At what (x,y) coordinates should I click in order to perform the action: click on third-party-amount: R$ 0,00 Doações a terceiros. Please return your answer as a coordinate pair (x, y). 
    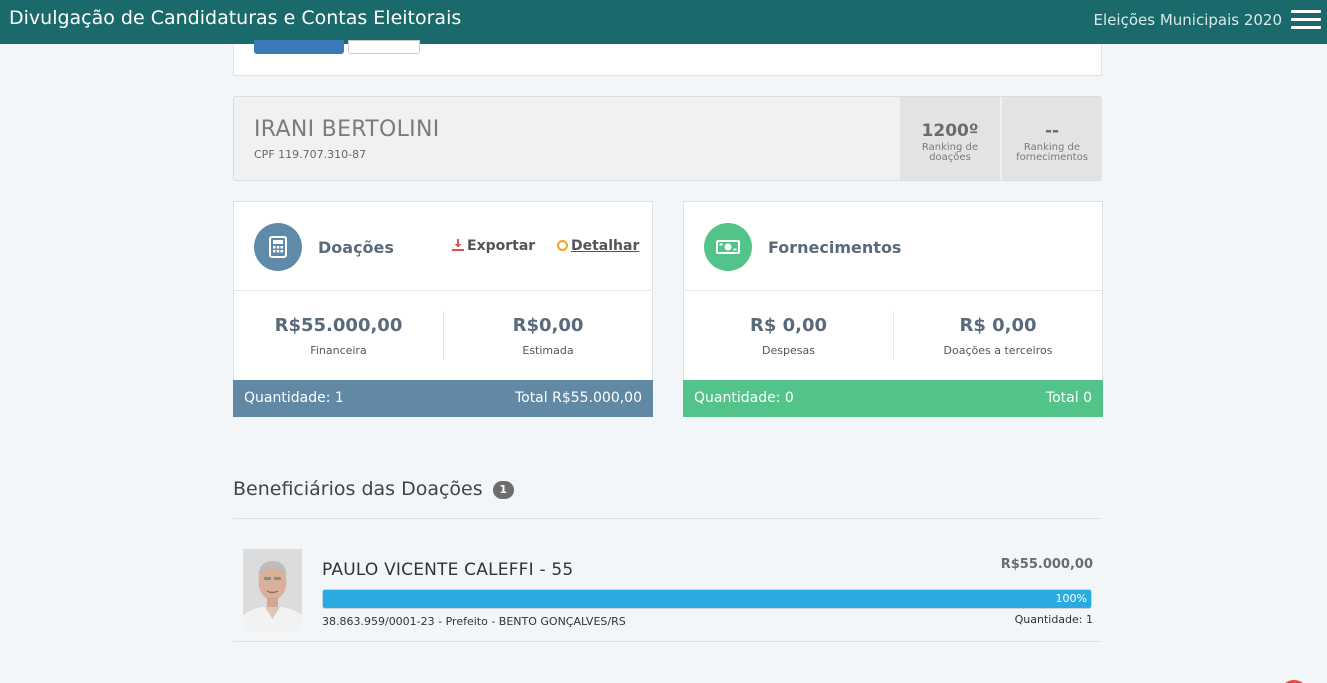
    Looking at the image, I should click on (997, 335).